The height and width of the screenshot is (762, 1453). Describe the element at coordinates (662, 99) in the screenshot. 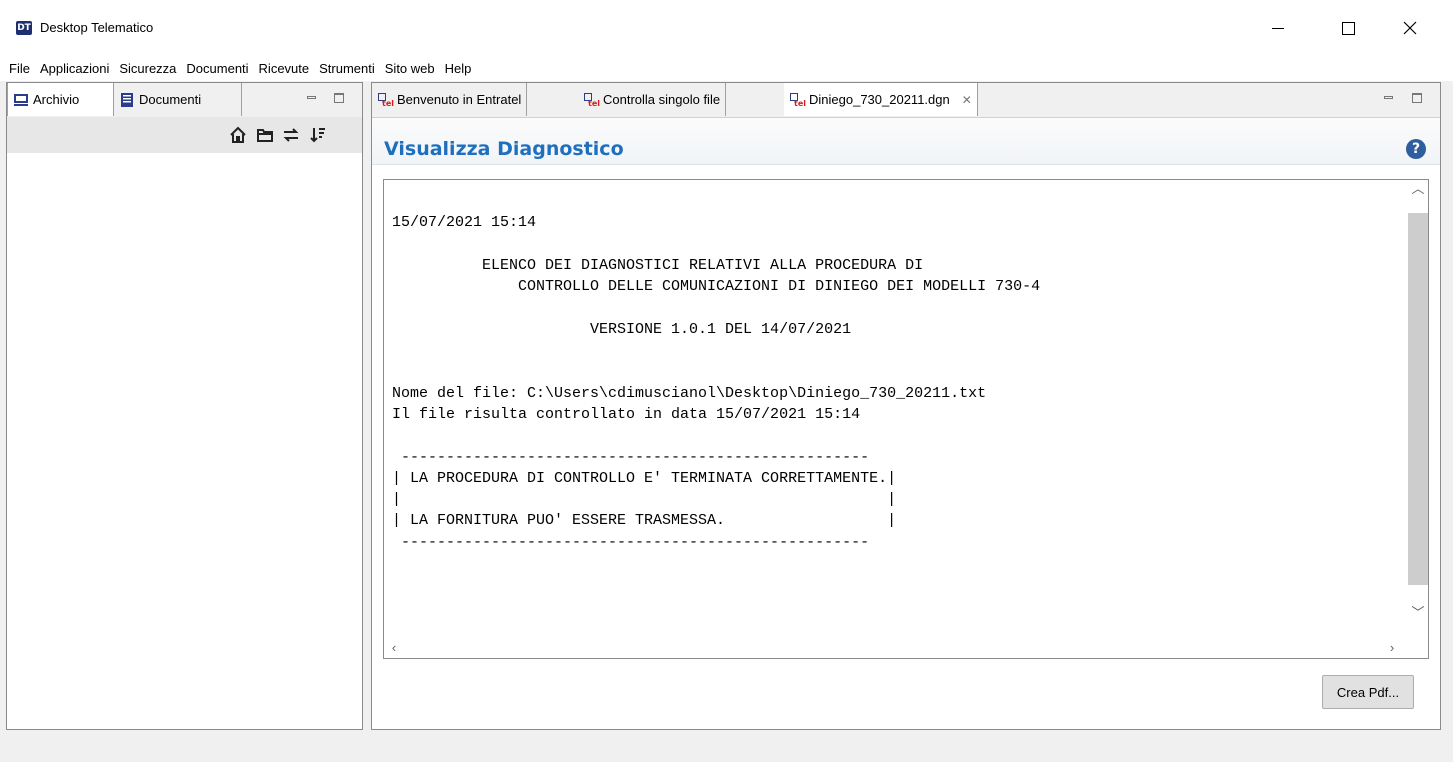

I see `tab-label: Controlla singolo file` at that location.